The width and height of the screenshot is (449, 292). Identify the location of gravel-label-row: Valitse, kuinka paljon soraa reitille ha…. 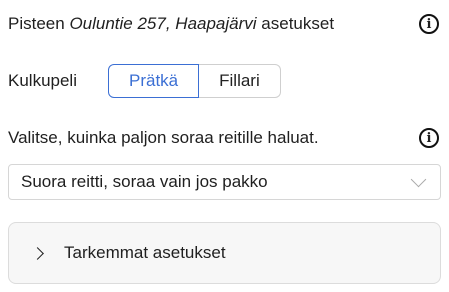
(224, 138).